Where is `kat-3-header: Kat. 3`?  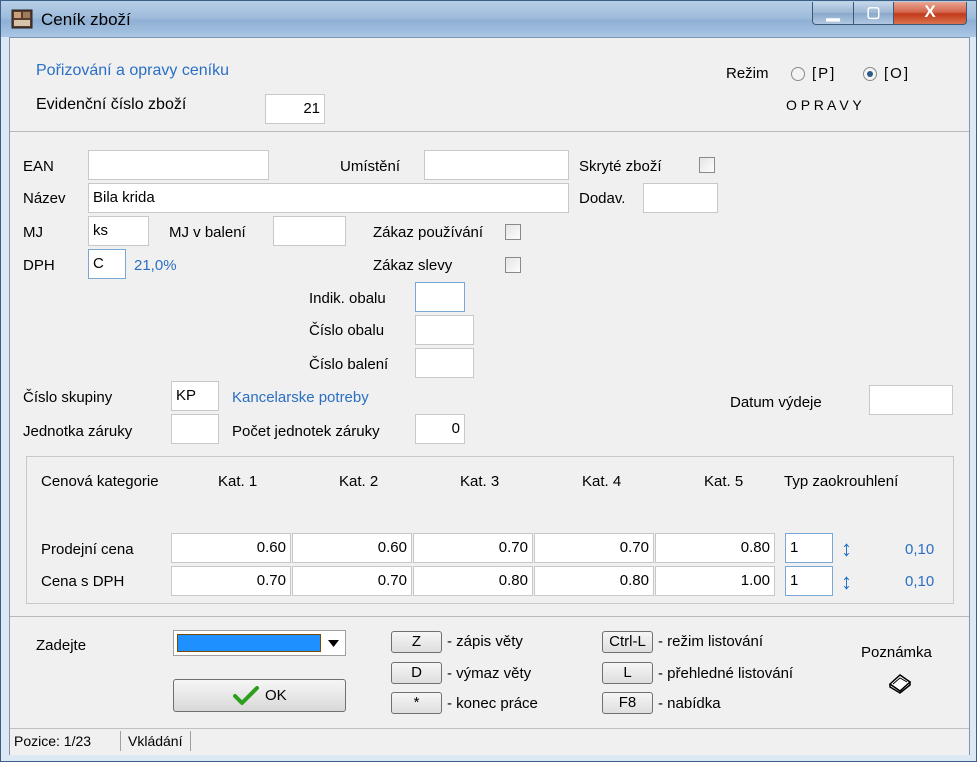
kat-3-header: Kat. 3 is located at coordinates (480, 481).